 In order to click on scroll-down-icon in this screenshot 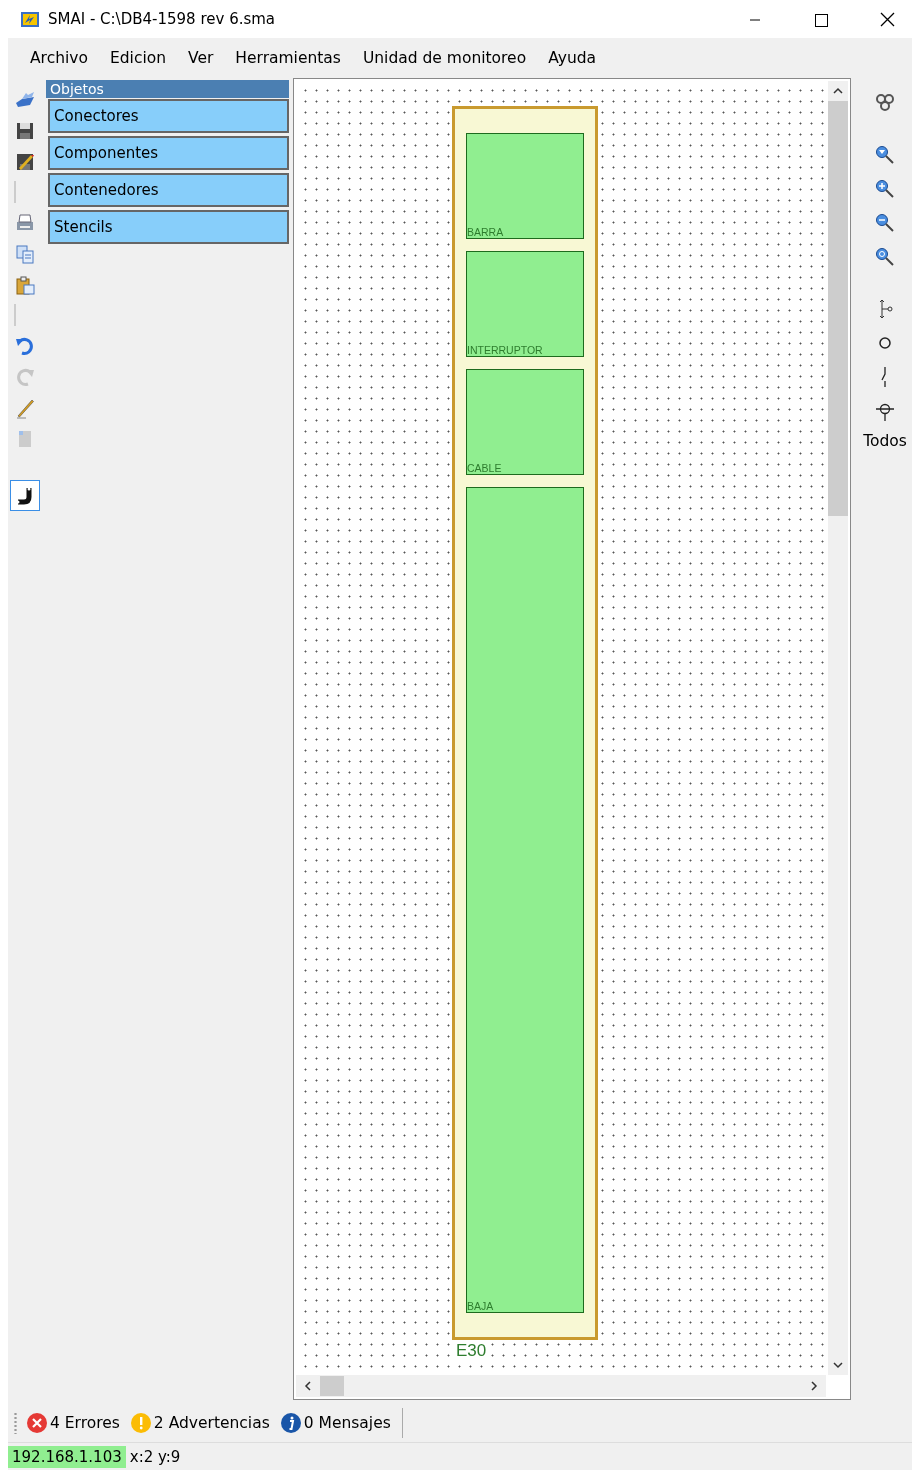, I will do `click(838, 1365)`.